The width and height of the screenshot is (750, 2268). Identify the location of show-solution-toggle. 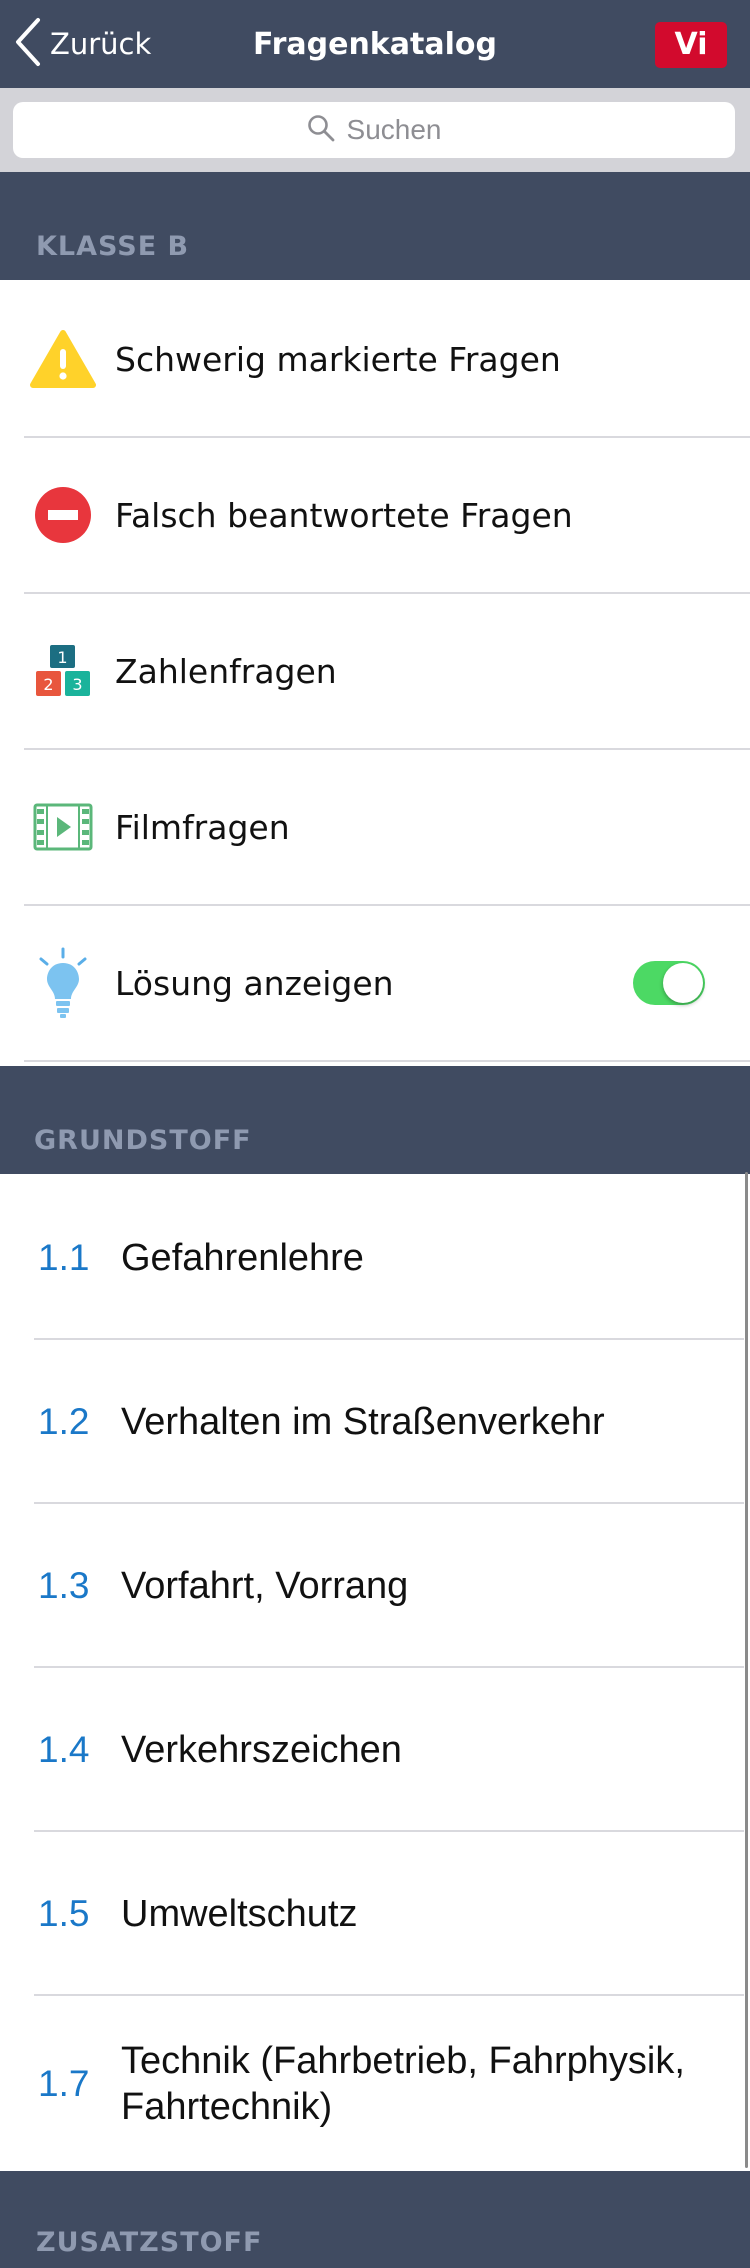
(669, 983).